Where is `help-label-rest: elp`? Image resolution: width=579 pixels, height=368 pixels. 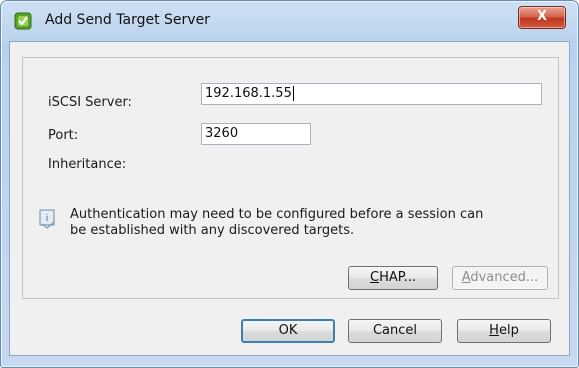
help-label-rest: elp is located at coordinates (508, 330).